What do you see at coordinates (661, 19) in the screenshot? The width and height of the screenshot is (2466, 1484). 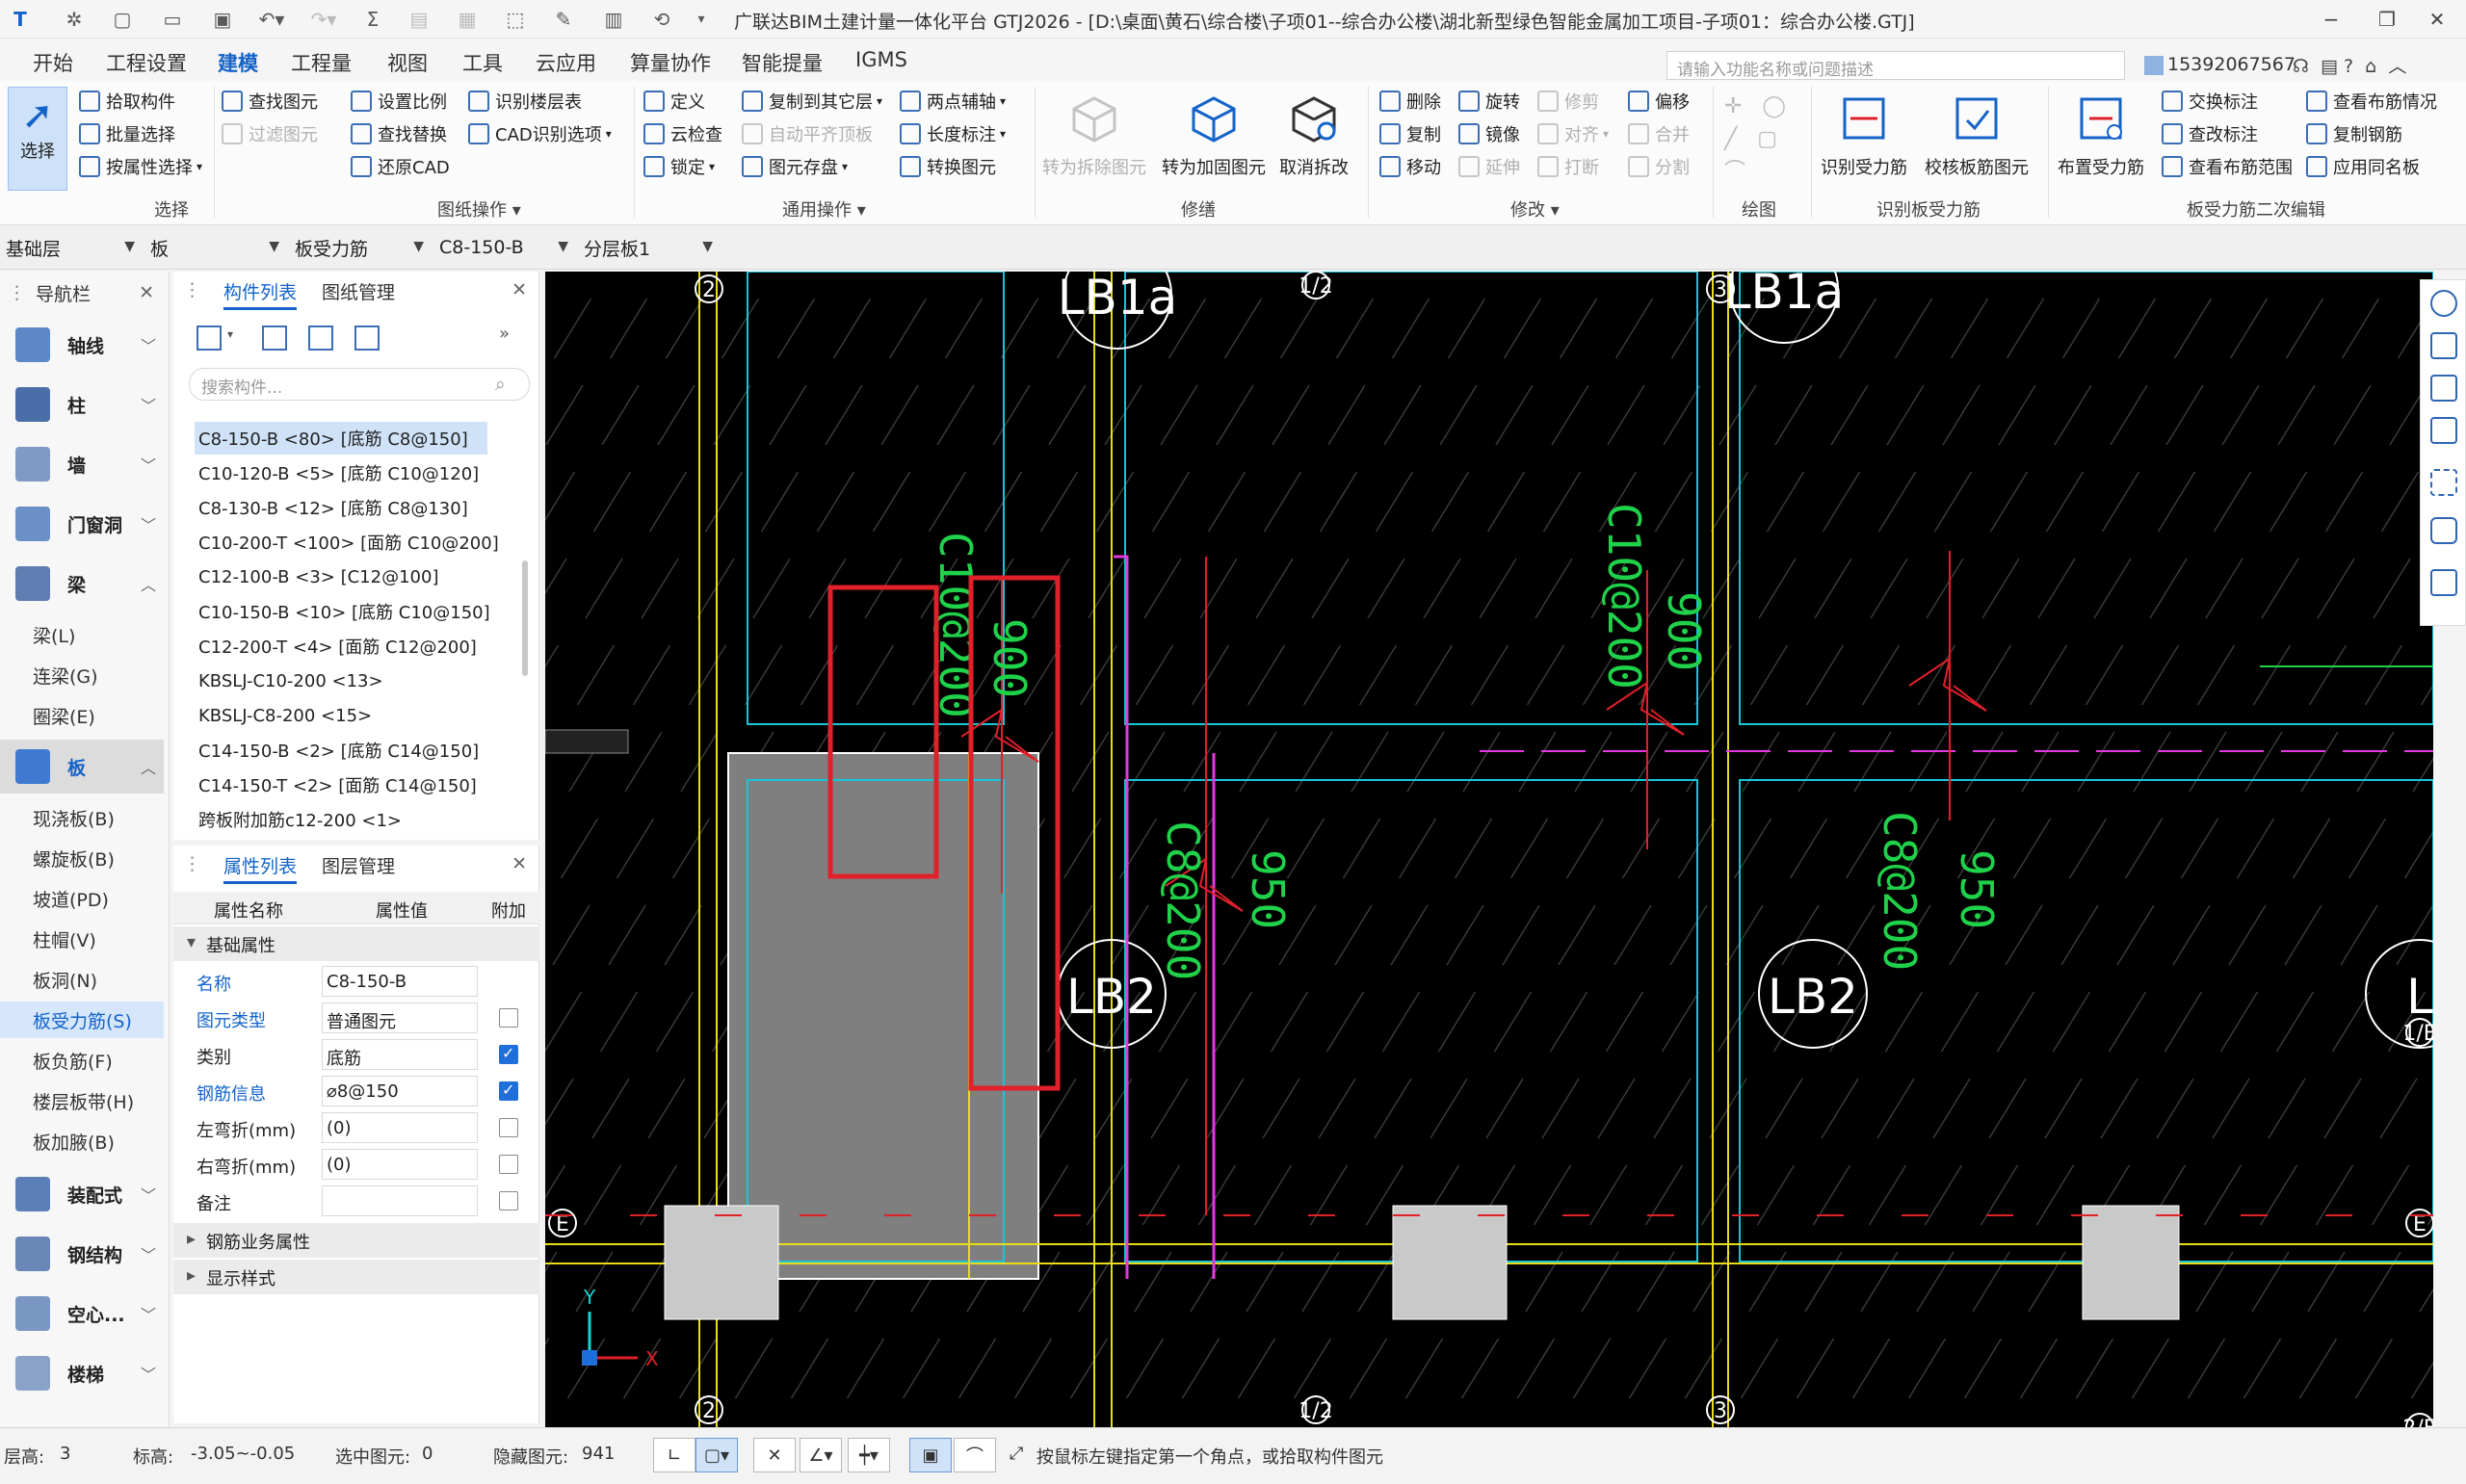 I see `refresh-icon: ⟲` at bounding box center [661, 19].